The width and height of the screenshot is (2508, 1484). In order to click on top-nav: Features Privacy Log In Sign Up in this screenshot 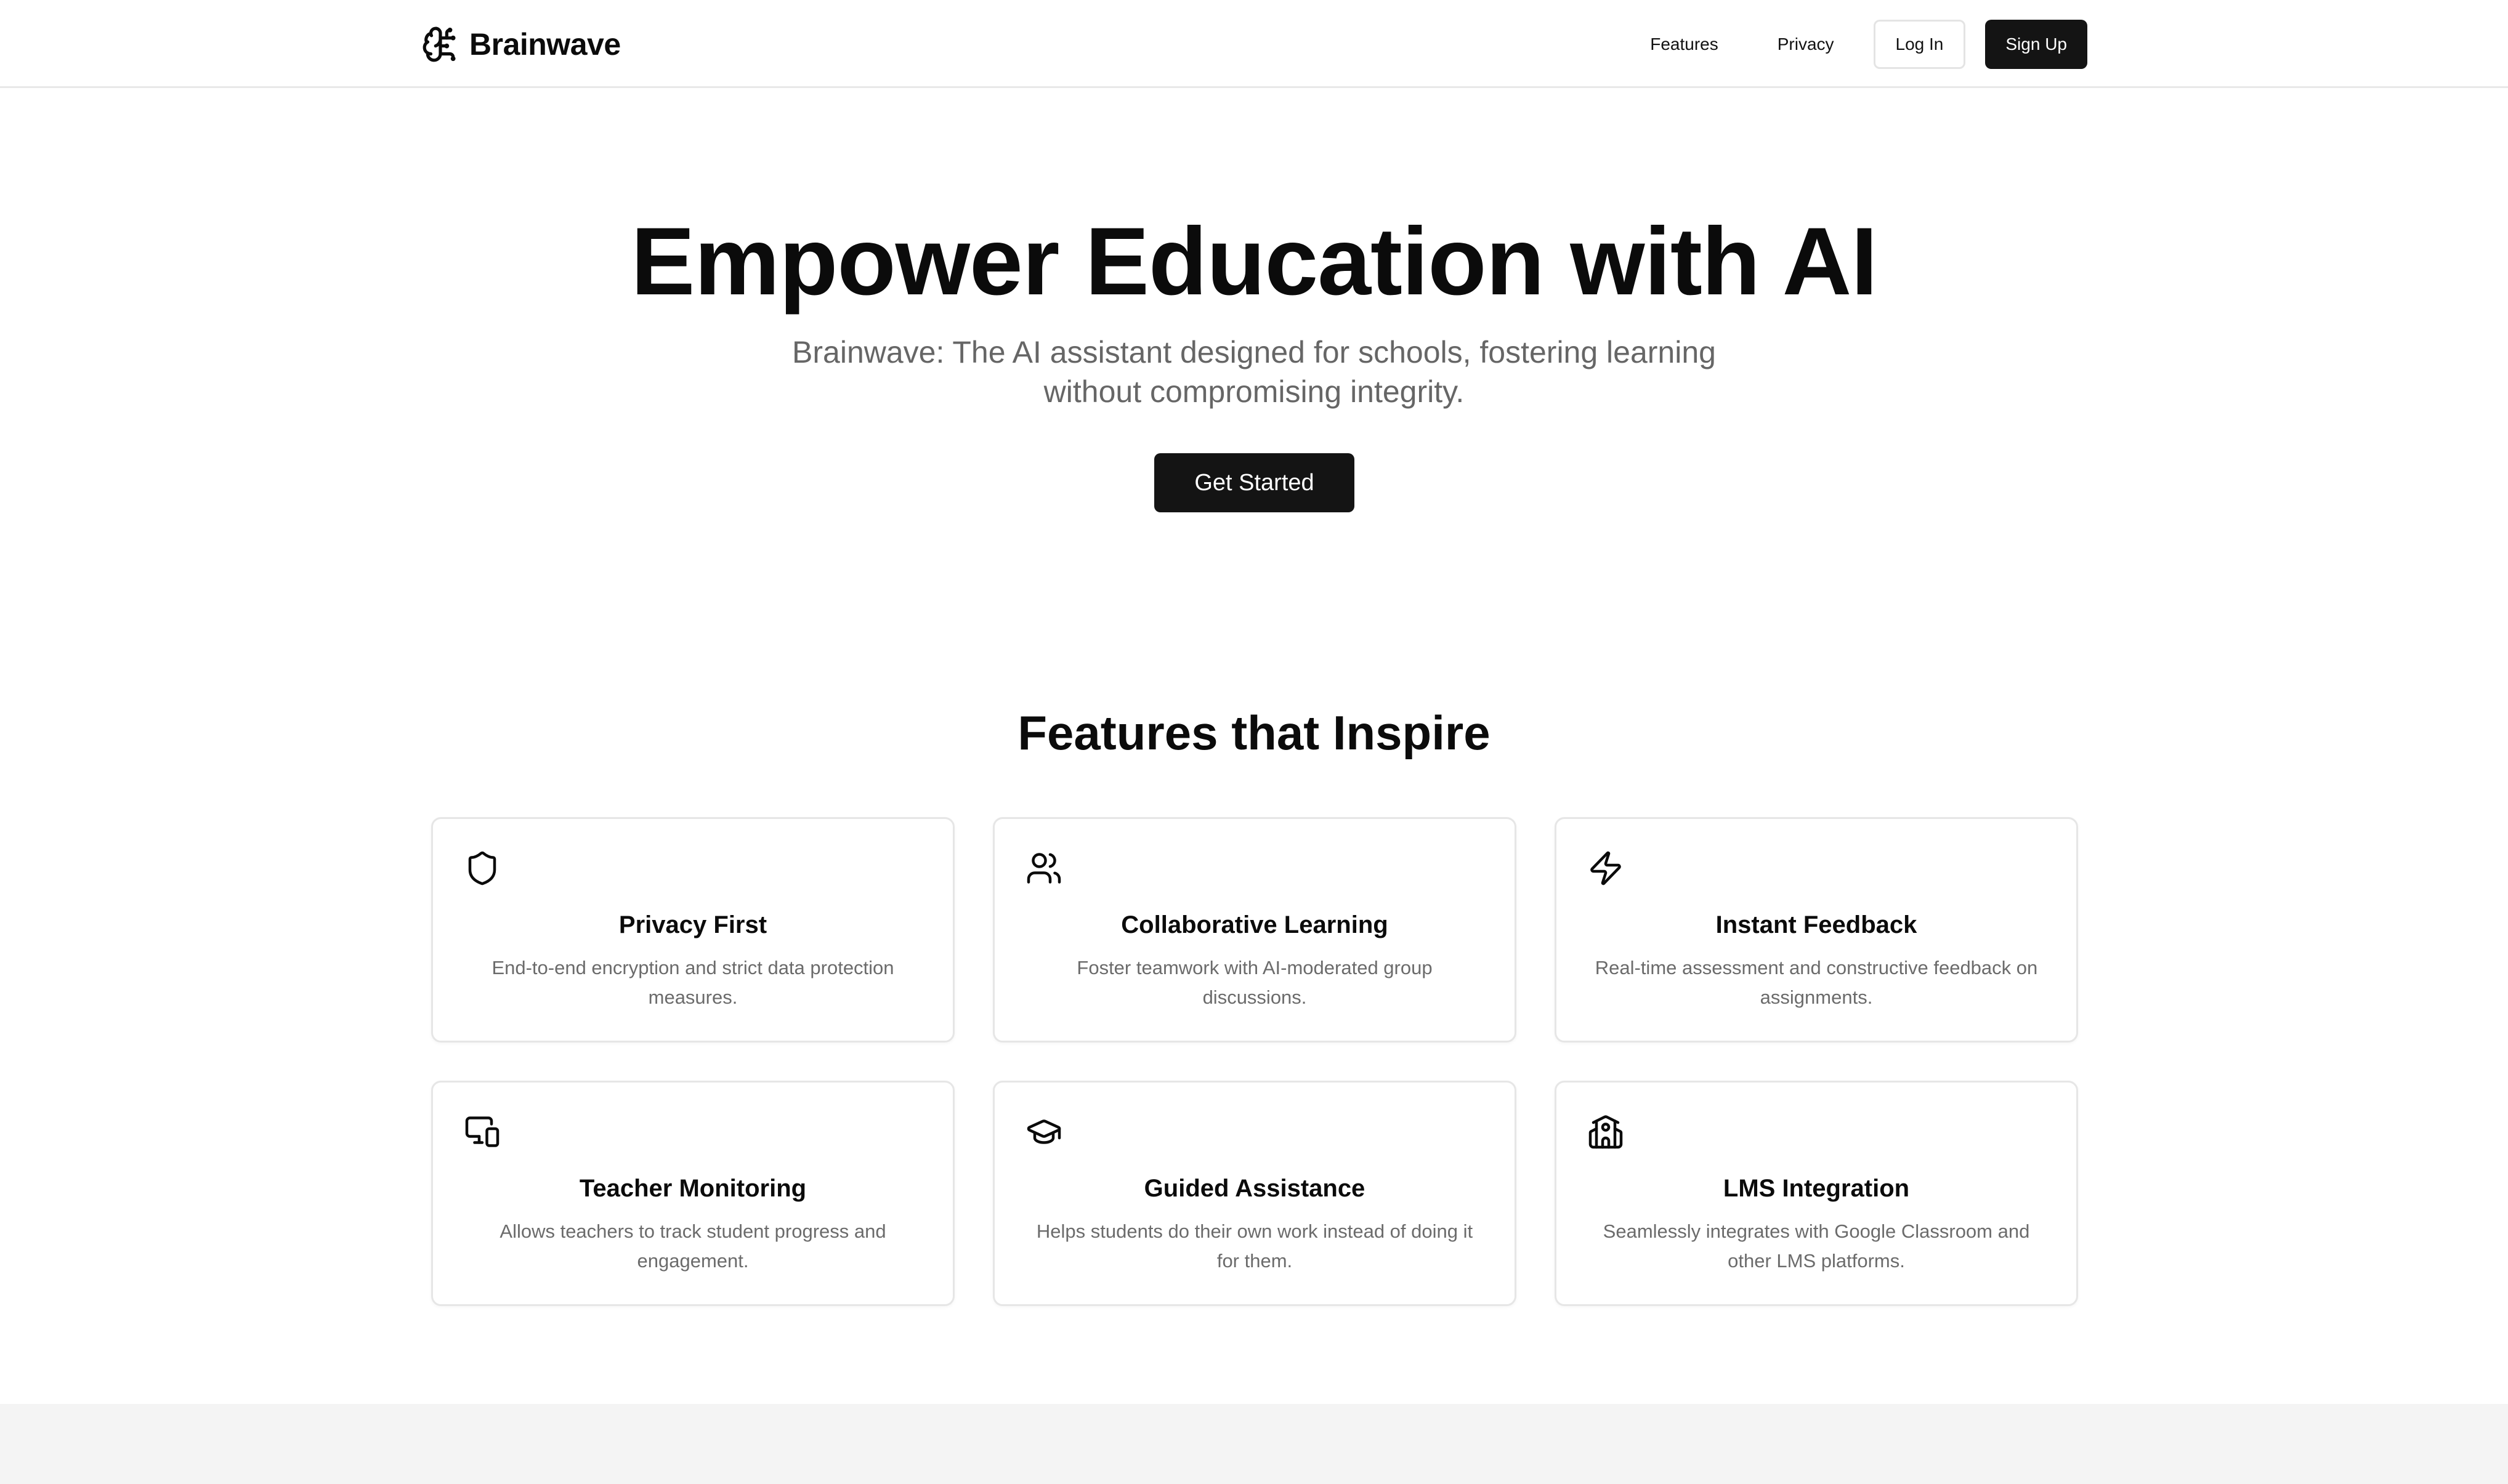, I will do `click(1853, 44)`.